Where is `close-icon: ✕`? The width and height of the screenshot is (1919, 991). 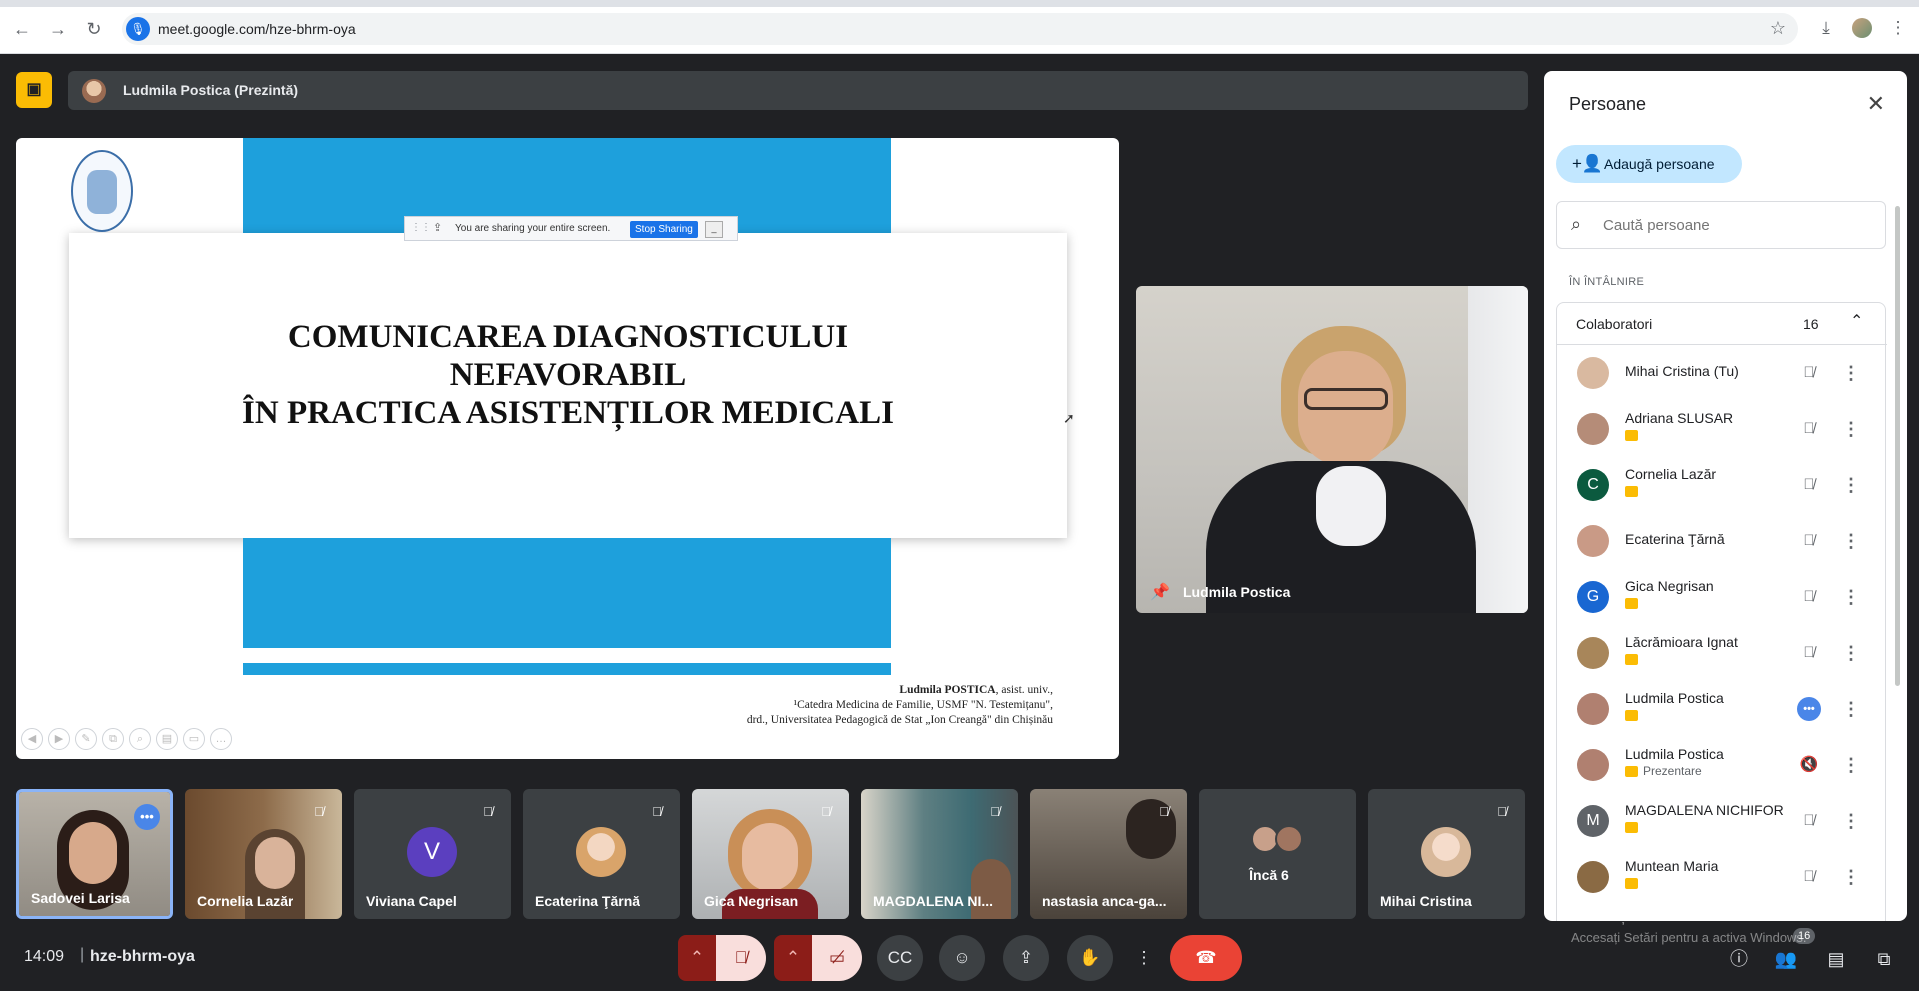 close-icon: ✕ is located at coordinates (1876, 104).